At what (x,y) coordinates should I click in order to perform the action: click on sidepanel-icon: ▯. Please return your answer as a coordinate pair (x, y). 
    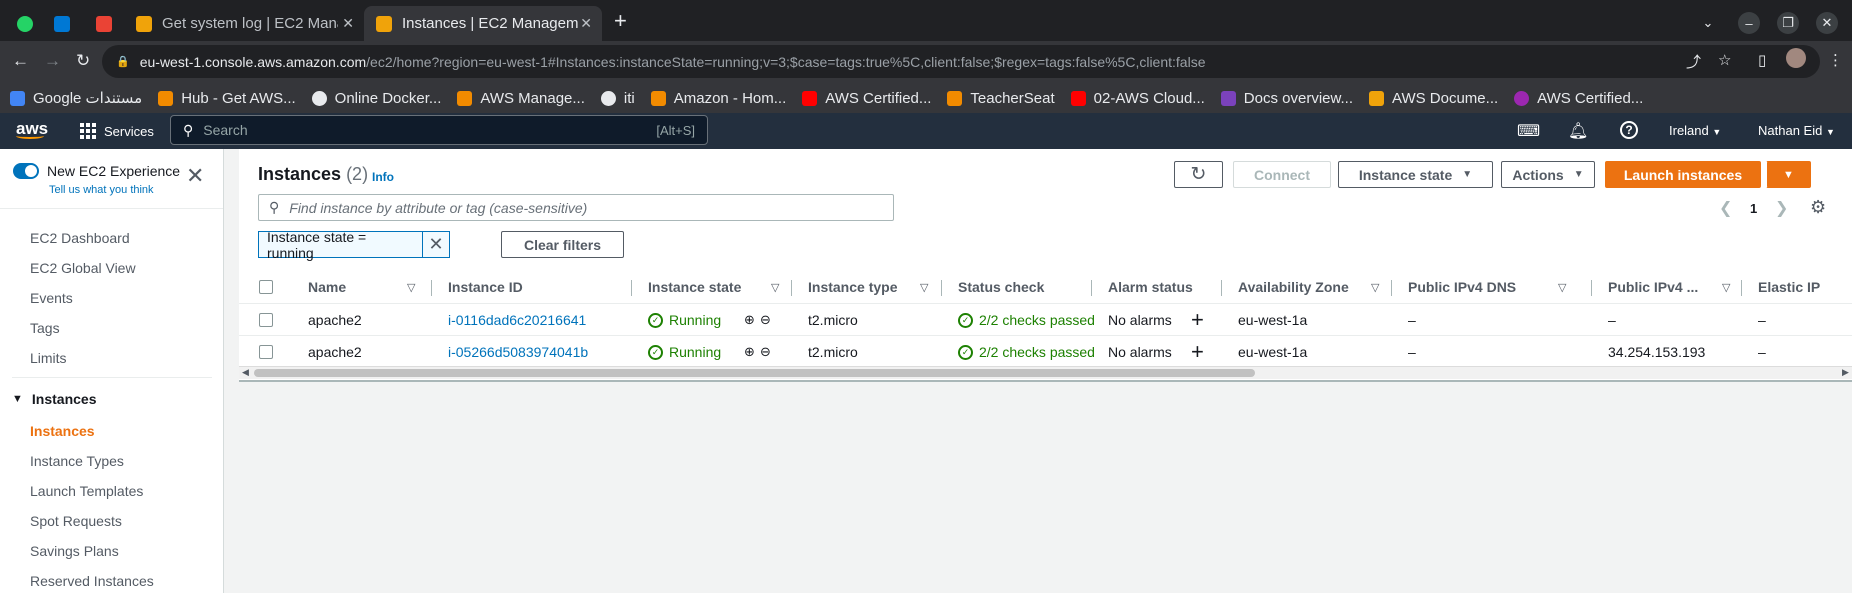
    Looking at the image, I should click on (1762, 60).